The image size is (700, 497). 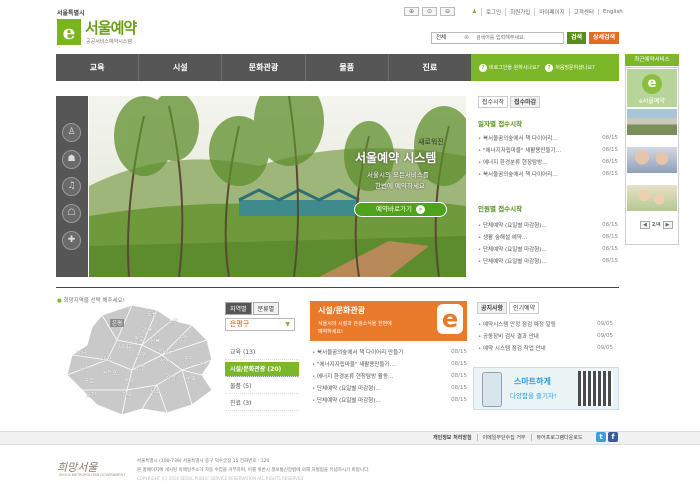 What do you see at coordinates (645, 225) in the screenshot?
I see `prev-icon: ◀` at bounding box center [645, 225].